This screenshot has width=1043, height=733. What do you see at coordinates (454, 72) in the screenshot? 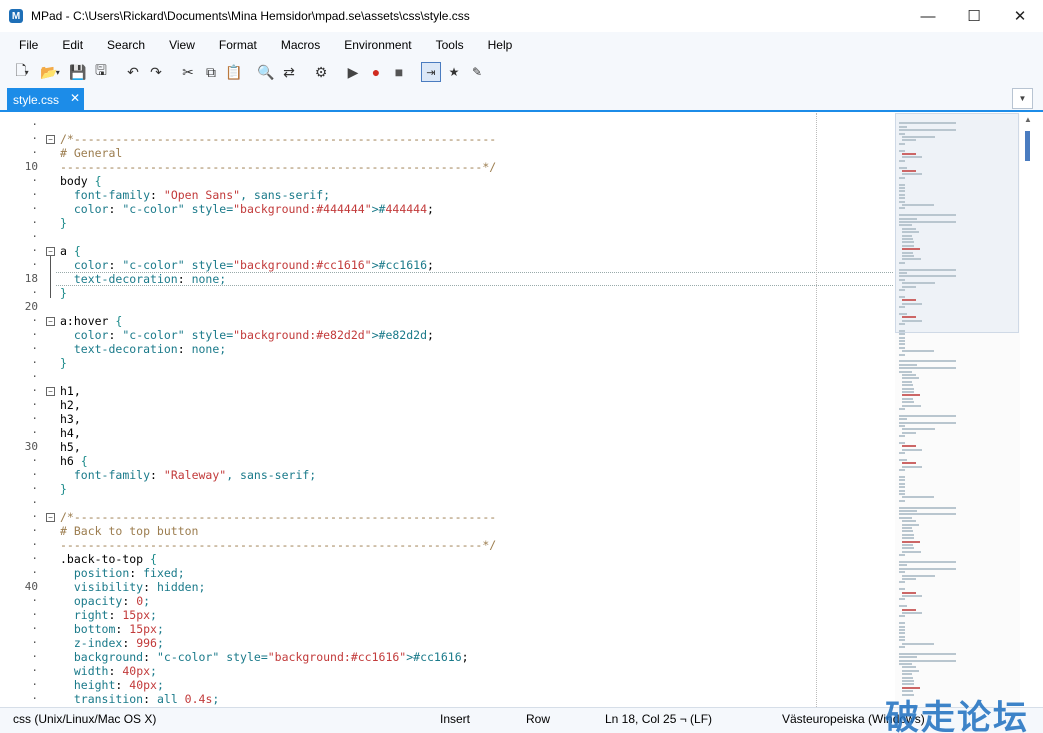
I see `bookmark-icon: ★` at bounding box center [454, 72].